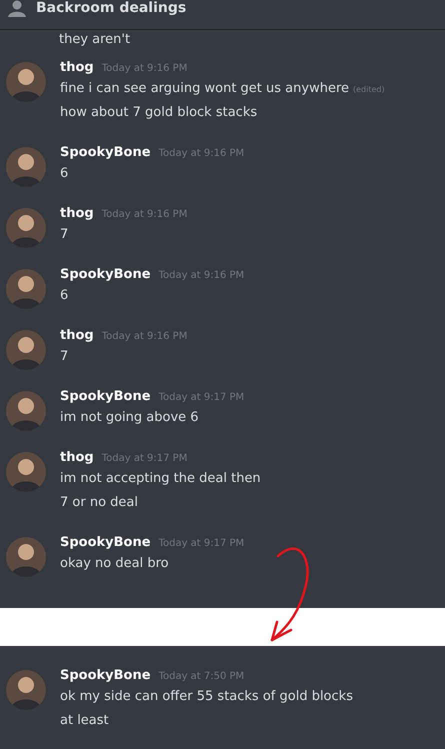 The width and height of the screenshot is (445, 749). What do you see at coordinates (17, 8) in the screenshot?
I see `person-icon` at bounding box center [17, 8].